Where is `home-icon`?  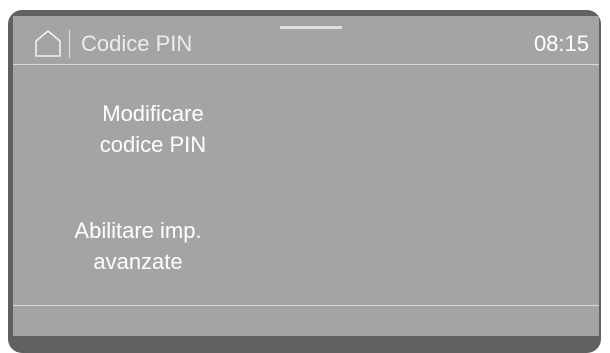 home-icon is located at coordinates (48, 43).